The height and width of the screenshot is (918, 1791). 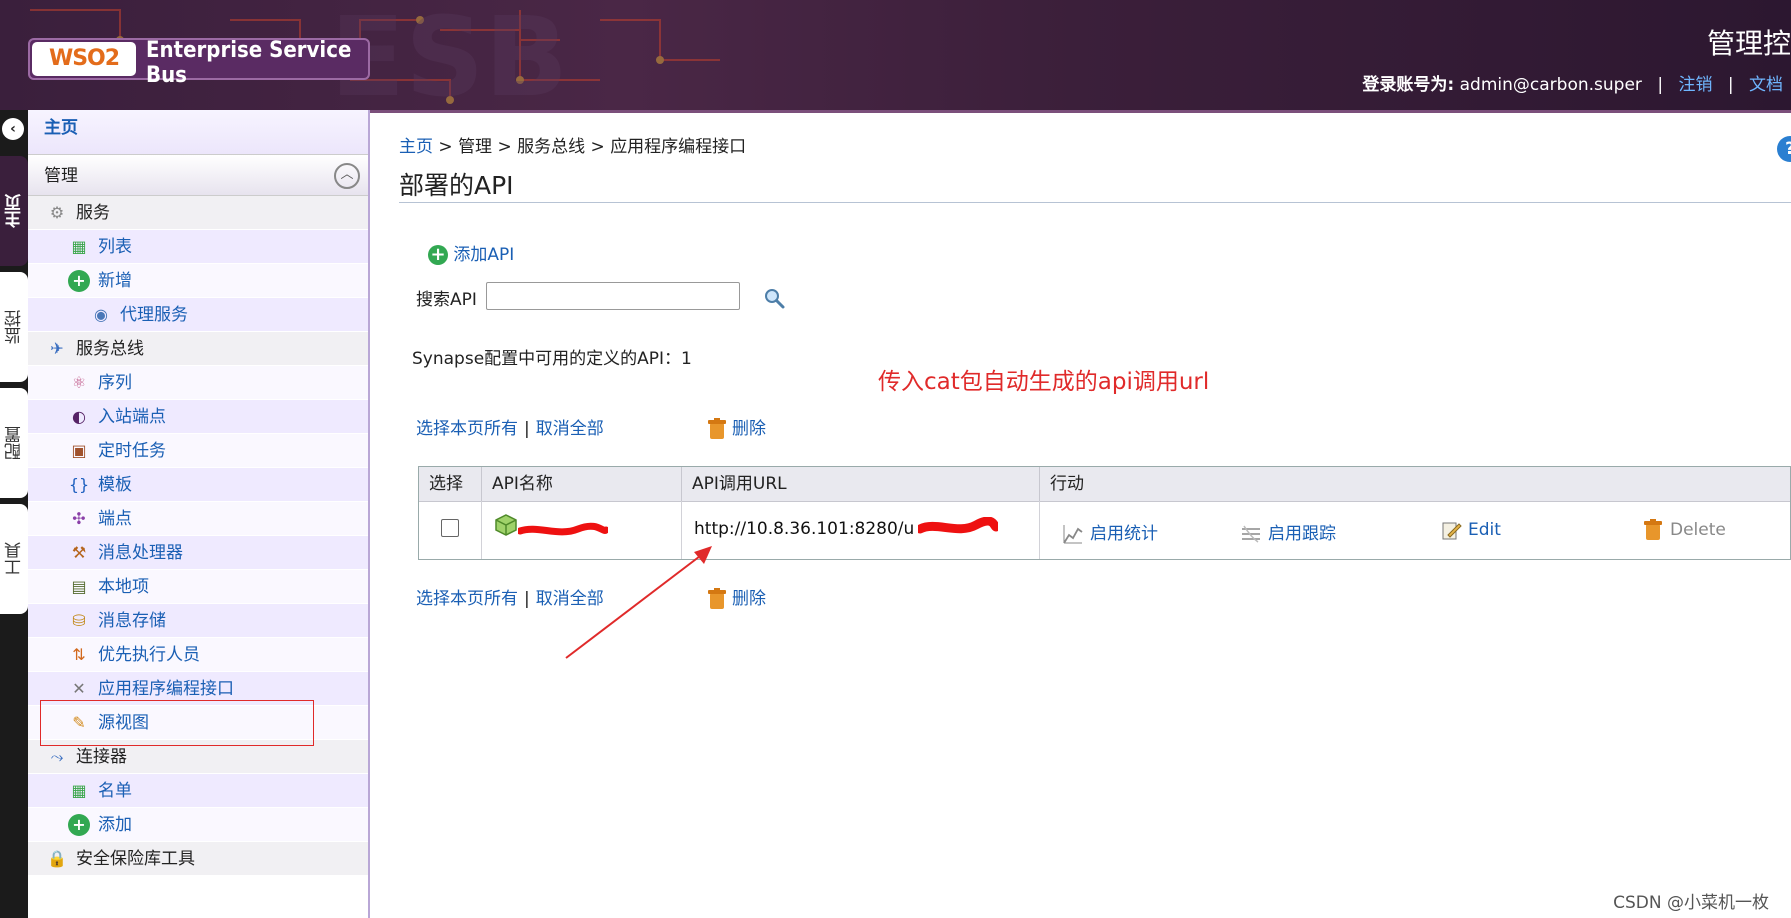 What do you see at coordinates (717, 428) in the screenshot?
I see `trash-icon` at bounding box center [717, 428].